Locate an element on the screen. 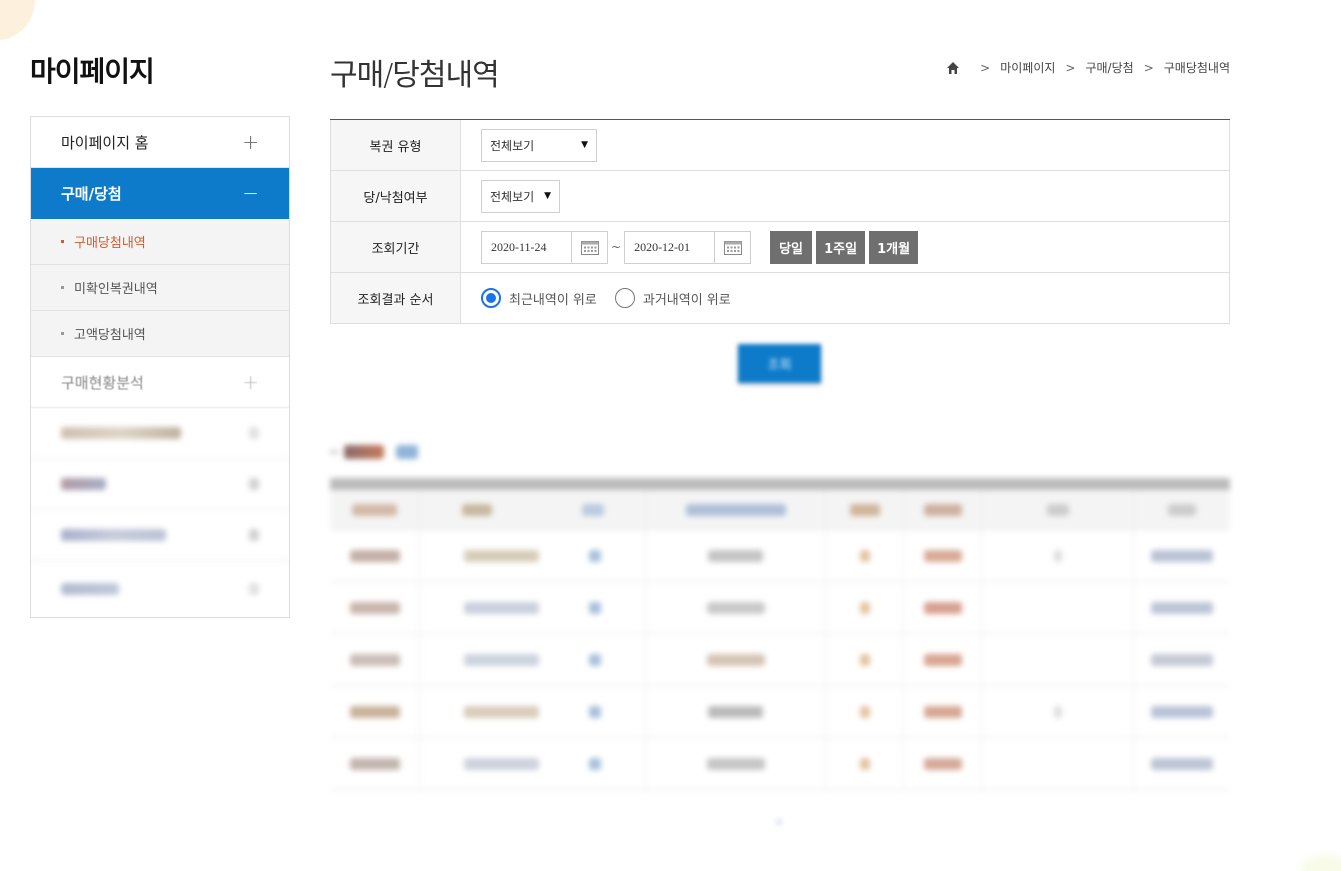 The height and width of the screenshot is (871, 1341). order-recent-label: 최근내역이 위로 is located at coordinates (553, 298).